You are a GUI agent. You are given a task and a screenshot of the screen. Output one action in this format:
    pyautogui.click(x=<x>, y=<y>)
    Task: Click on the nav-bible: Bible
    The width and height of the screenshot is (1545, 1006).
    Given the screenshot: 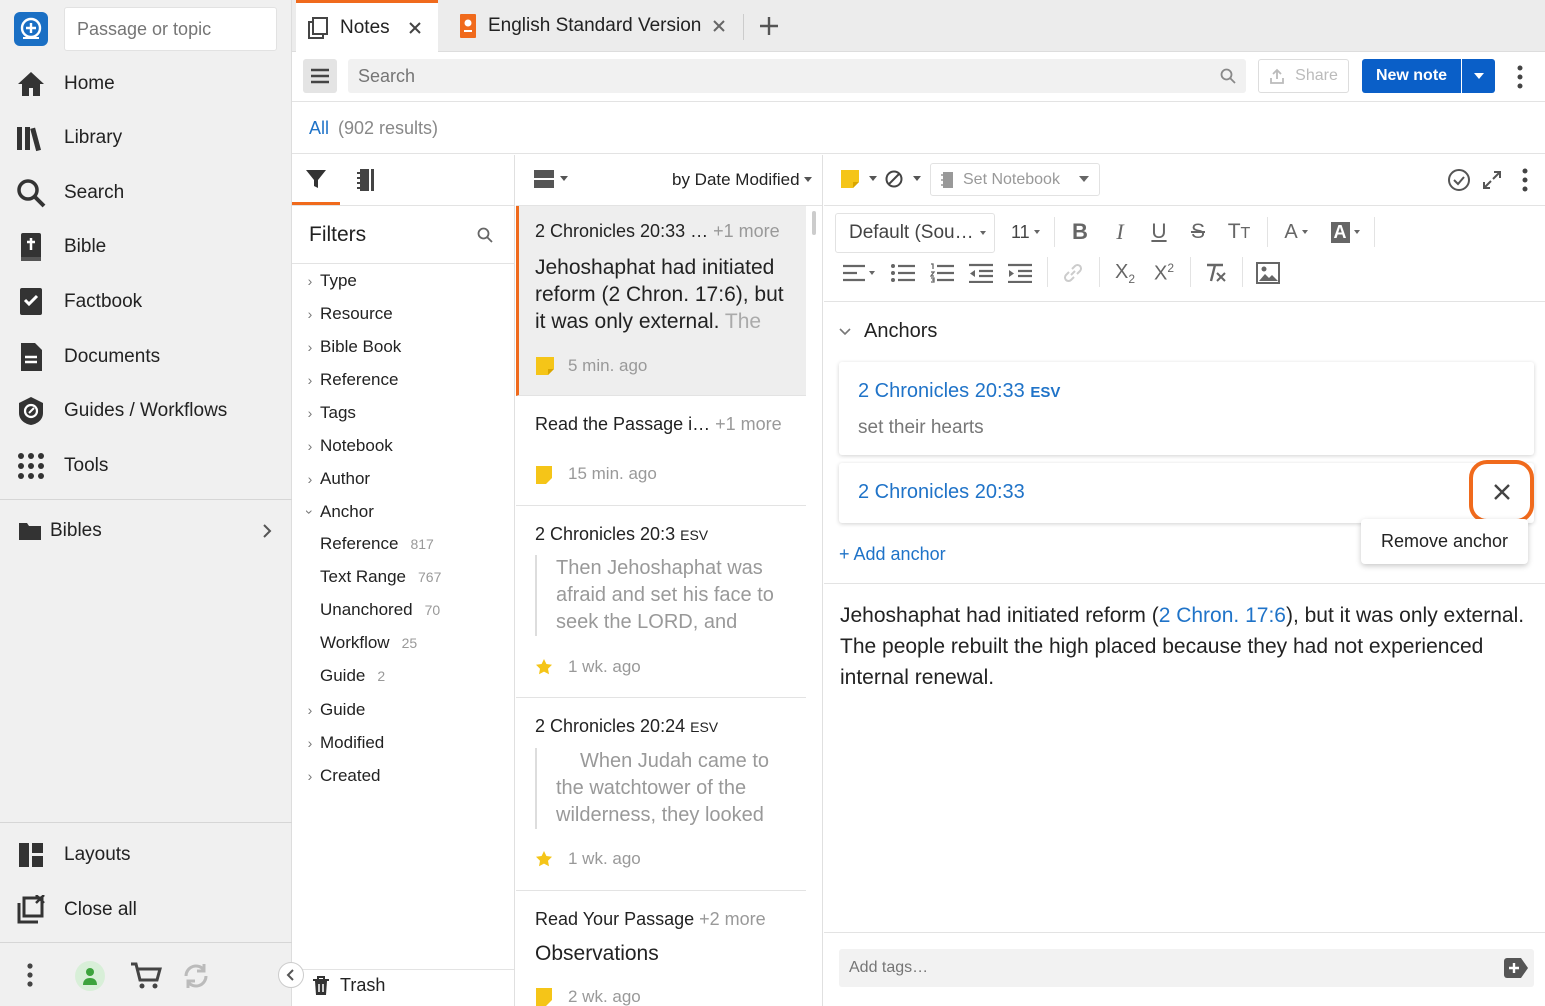 What is the action you would take?
    pyautogui.click(x=146, y=247)
    